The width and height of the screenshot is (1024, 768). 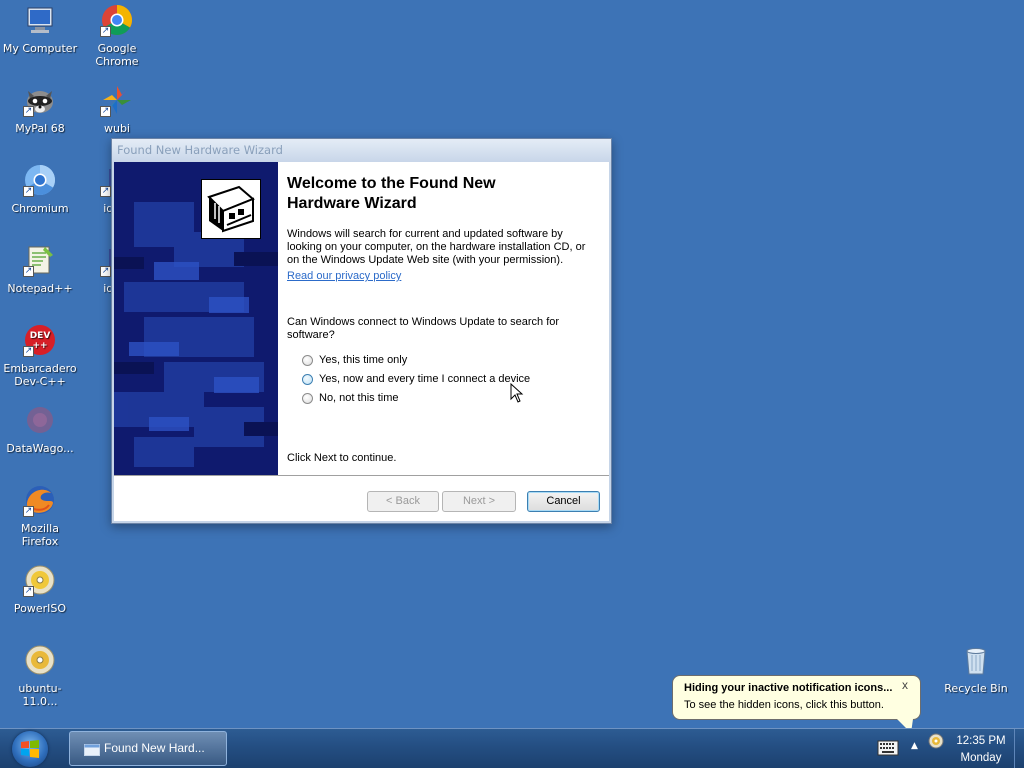 What do you see at coordinates (196, 318) in the screenshot?
I see `wizard-side-banner` at bounding box center [196, 318].